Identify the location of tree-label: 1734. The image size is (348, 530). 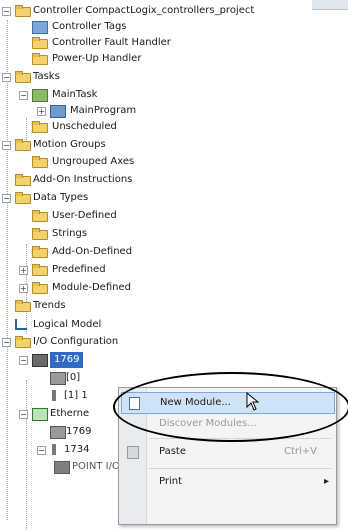
(77, 449).